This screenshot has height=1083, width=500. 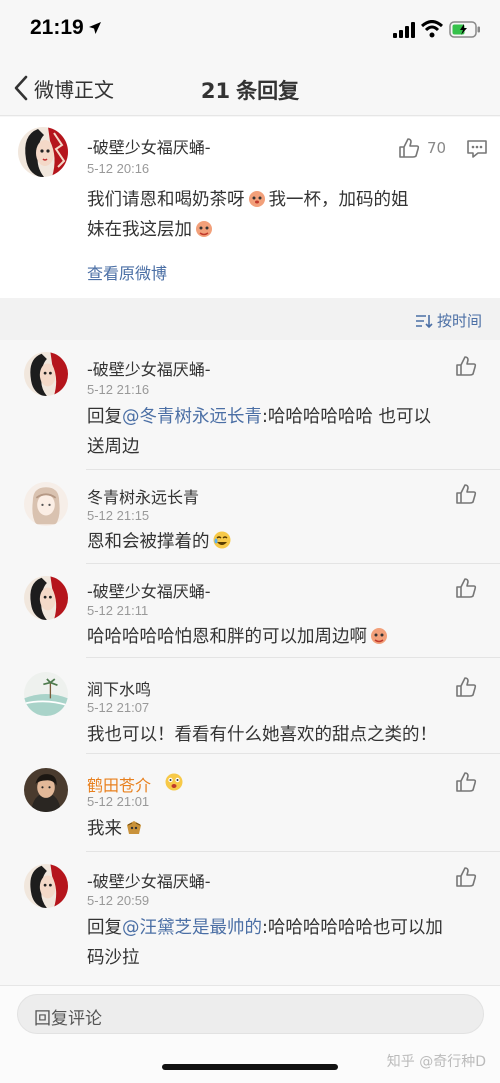 What do you see at coordinates (148, 542) in the screenshot?
I see `comment-text: 恩和会被撑着的` at bounding box center [148, 542].